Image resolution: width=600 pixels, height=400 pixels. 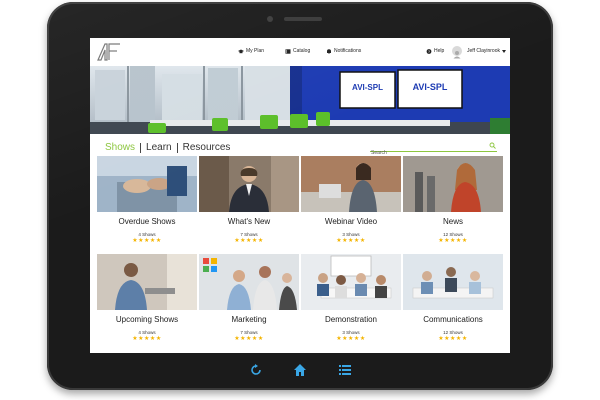 I want to click on nav-help-label: Help, so click(x=439, y=51).